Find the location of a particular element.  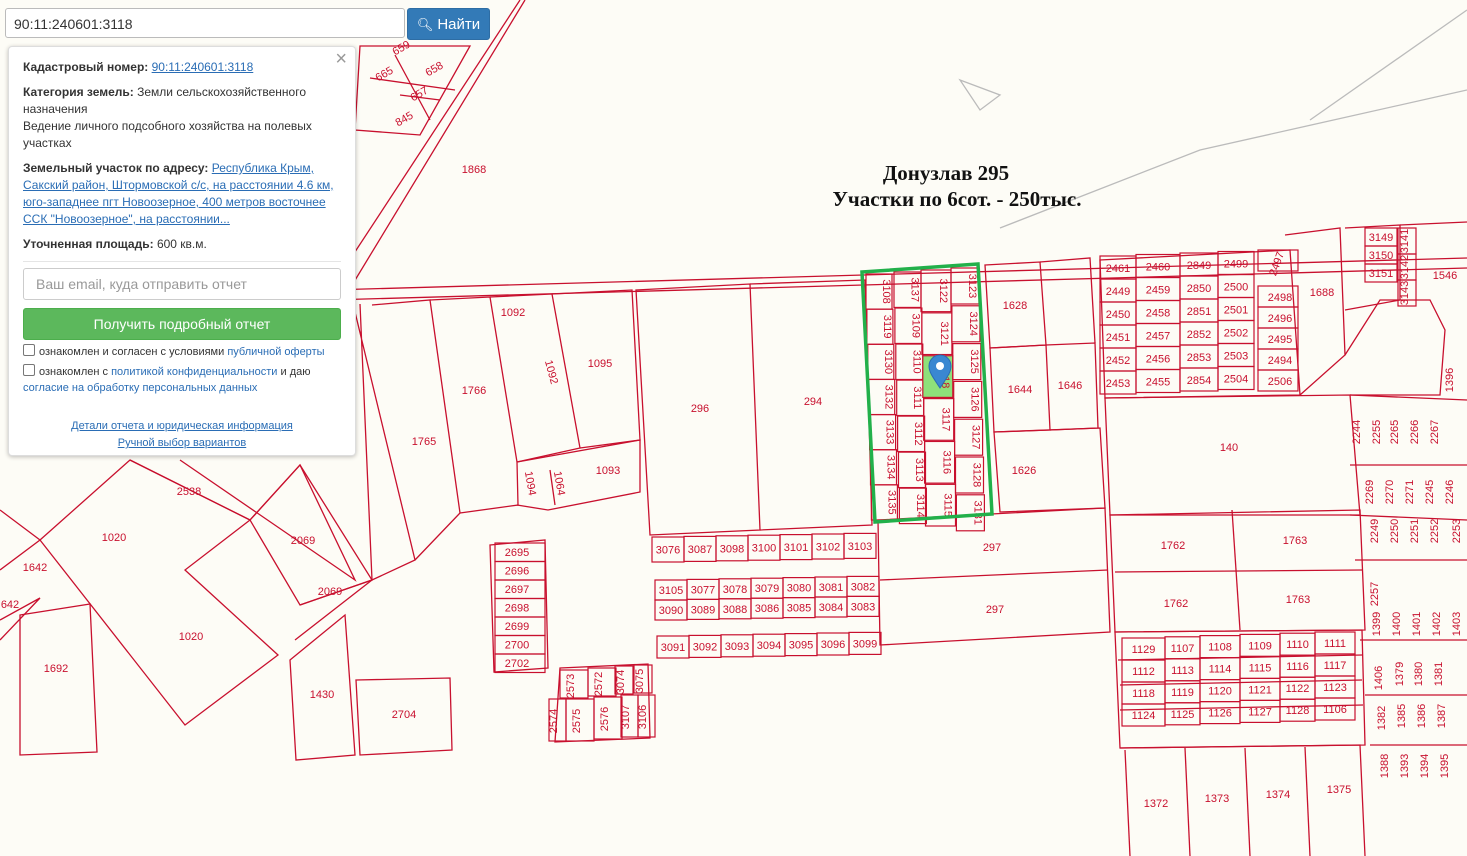

plot-label-3135: 3135 is located at coordinates (891, 502).